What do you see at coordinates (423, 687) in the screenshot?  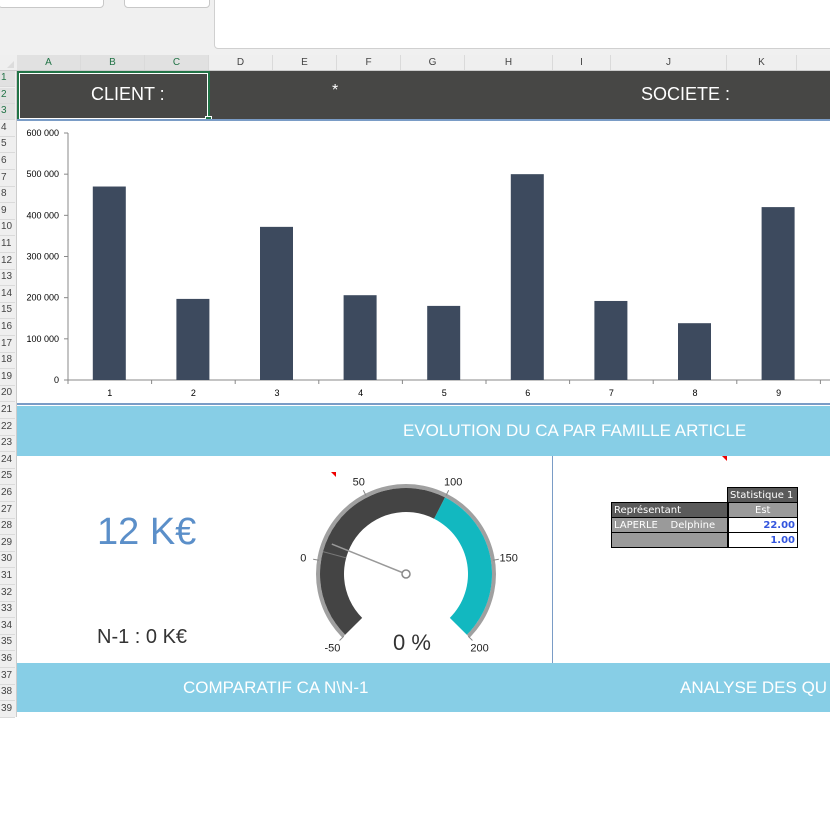 I see `band-bottom: COMPARATIF CA N\N-1 ANALYSE DES QU` at bounding box center [423, 687].